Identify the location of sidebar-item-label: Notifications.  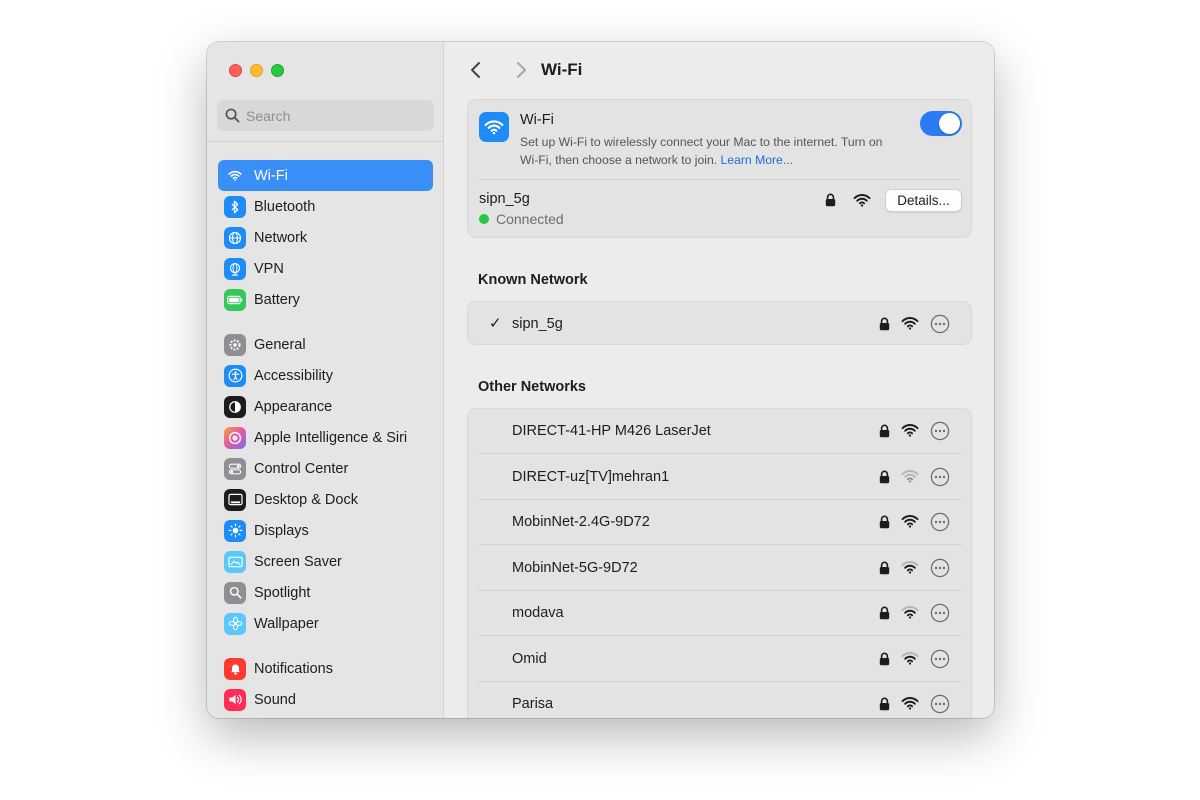
(293, 668).